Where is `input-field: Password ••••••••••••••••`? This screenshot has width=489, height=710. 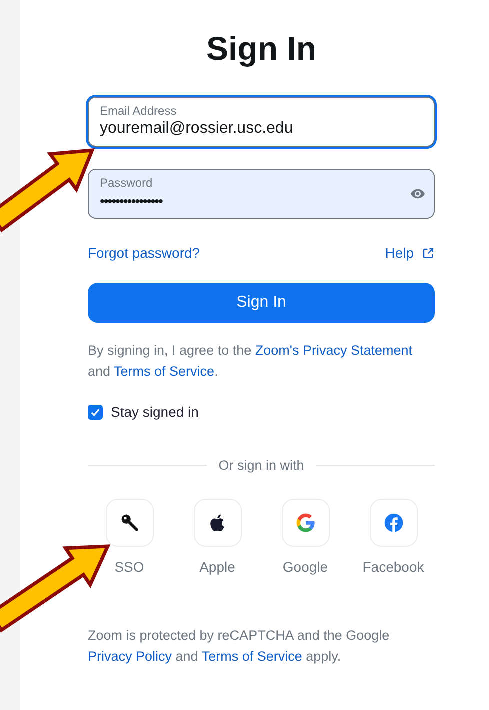
input-field: Password •••••••••••••••• is located at coordinates (261, 194).